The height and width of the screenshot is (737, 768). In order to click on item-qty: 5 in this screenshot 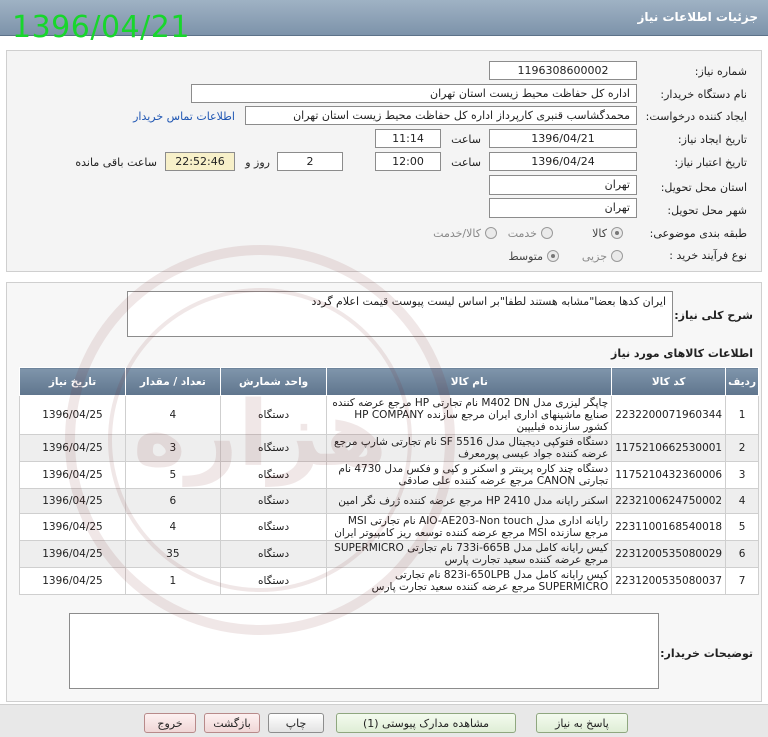, I will do `click(172, 475)`.